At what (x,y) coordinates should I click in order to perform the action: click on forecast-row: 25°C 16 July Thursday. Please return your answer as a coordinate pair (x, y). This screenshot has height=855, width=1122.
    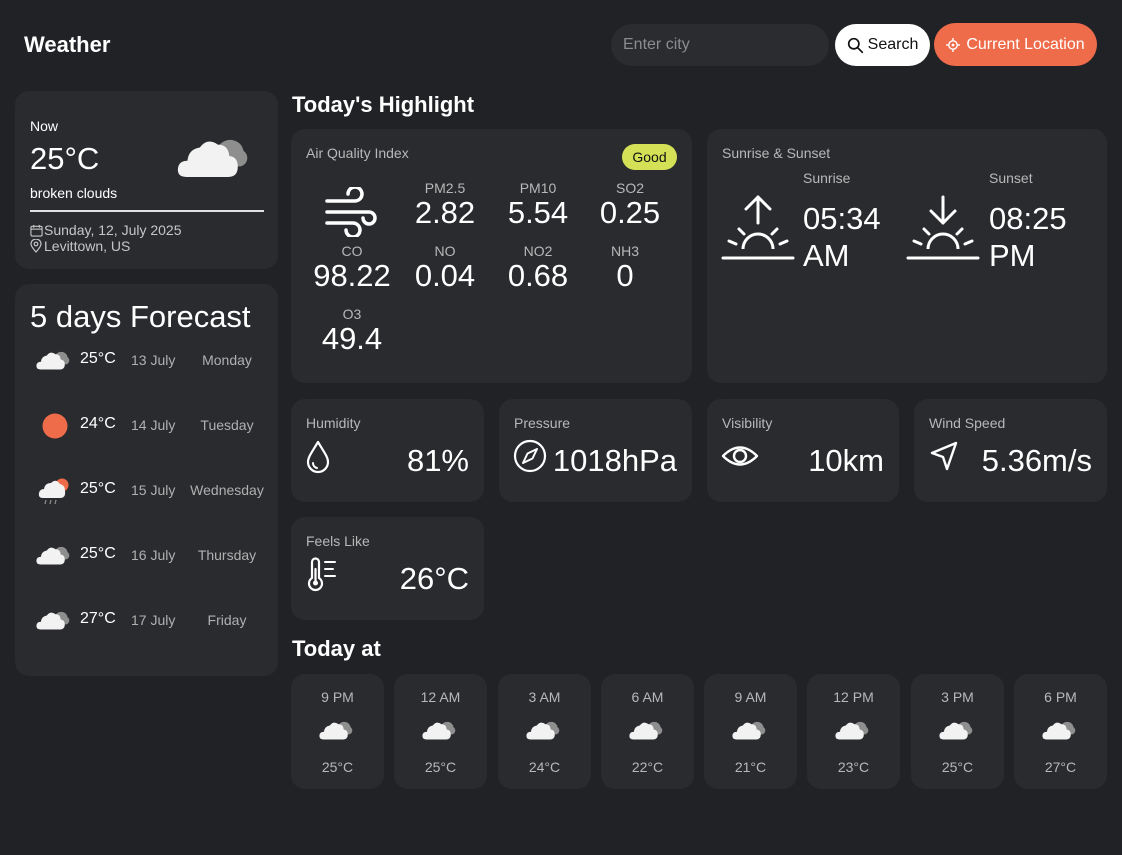
    Looking at the image, I should click on (146, 556).